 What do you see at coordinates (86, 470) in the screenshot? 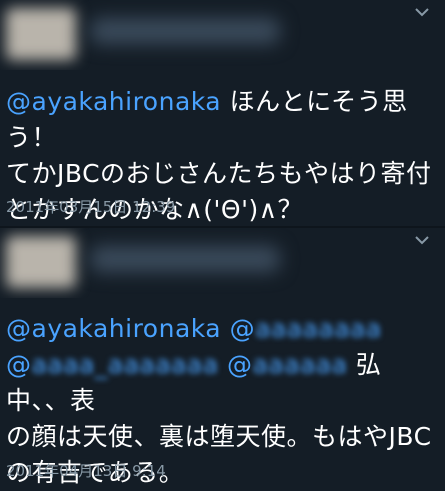
I see `tweet-timestamp: 2011年04月13日 9:14` at bounding box center [86, 470].